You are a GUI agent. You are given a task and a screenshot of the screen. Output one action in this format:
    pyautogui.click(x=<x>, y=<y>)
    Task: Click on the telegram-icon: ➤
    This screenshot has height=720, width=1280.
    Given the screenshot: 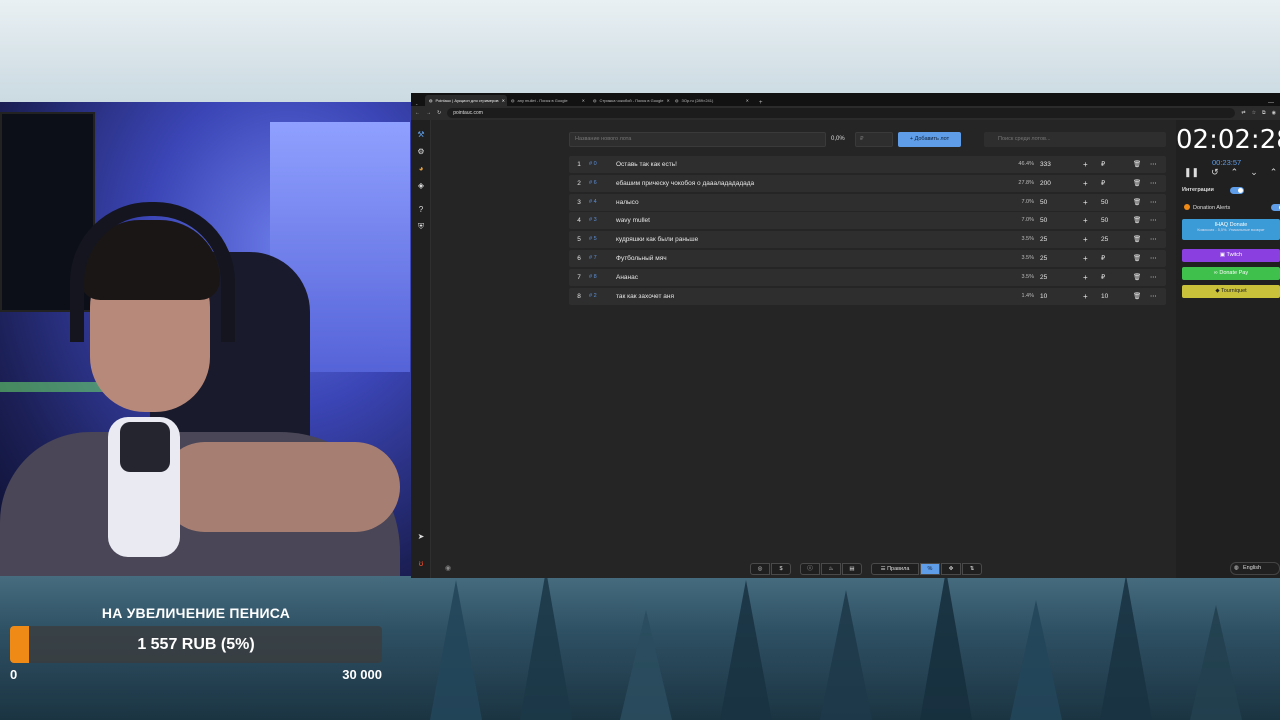 What is the action you would take?
    pyautogui.click(x=421, y=537)
    